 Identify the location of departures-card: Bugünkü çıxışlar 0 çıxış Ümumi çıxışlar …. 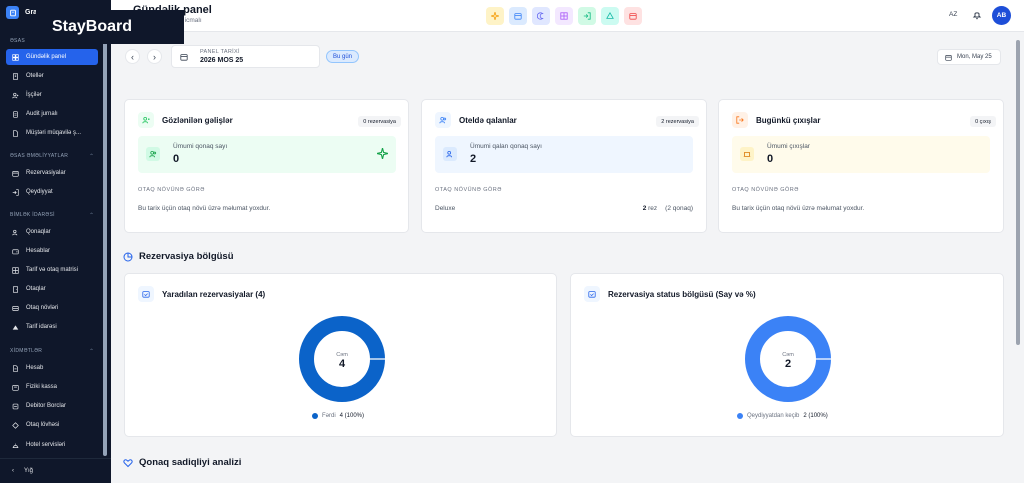
(861, 166).